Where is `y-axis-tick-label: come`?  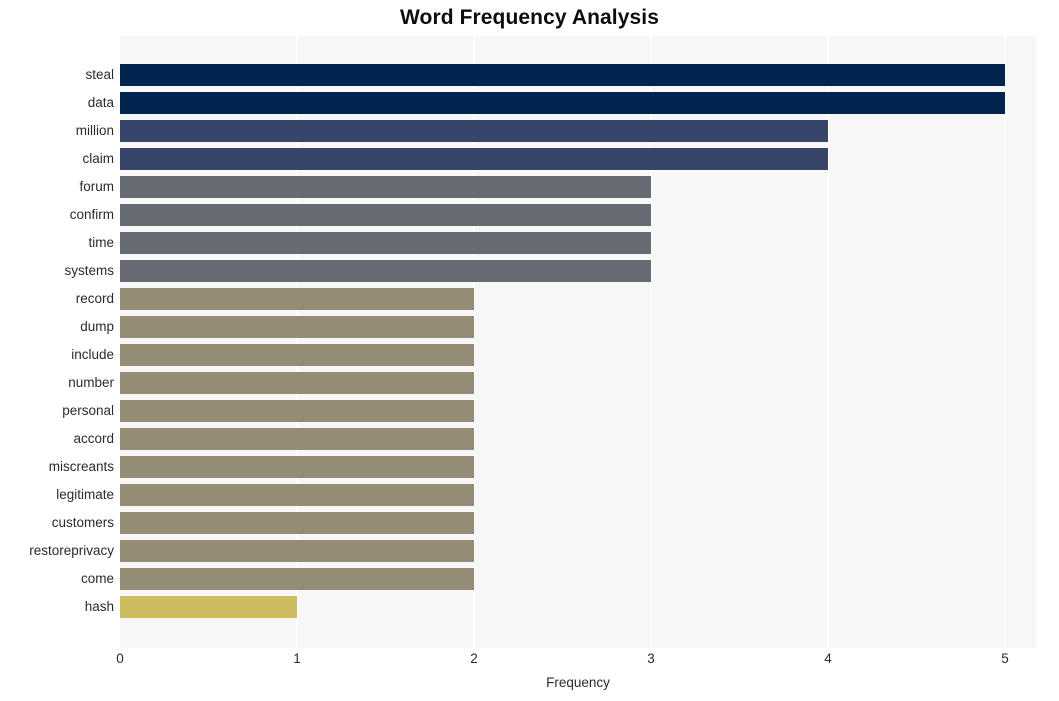
y-axis-tick-label: come is located at coordinates (97, 578).